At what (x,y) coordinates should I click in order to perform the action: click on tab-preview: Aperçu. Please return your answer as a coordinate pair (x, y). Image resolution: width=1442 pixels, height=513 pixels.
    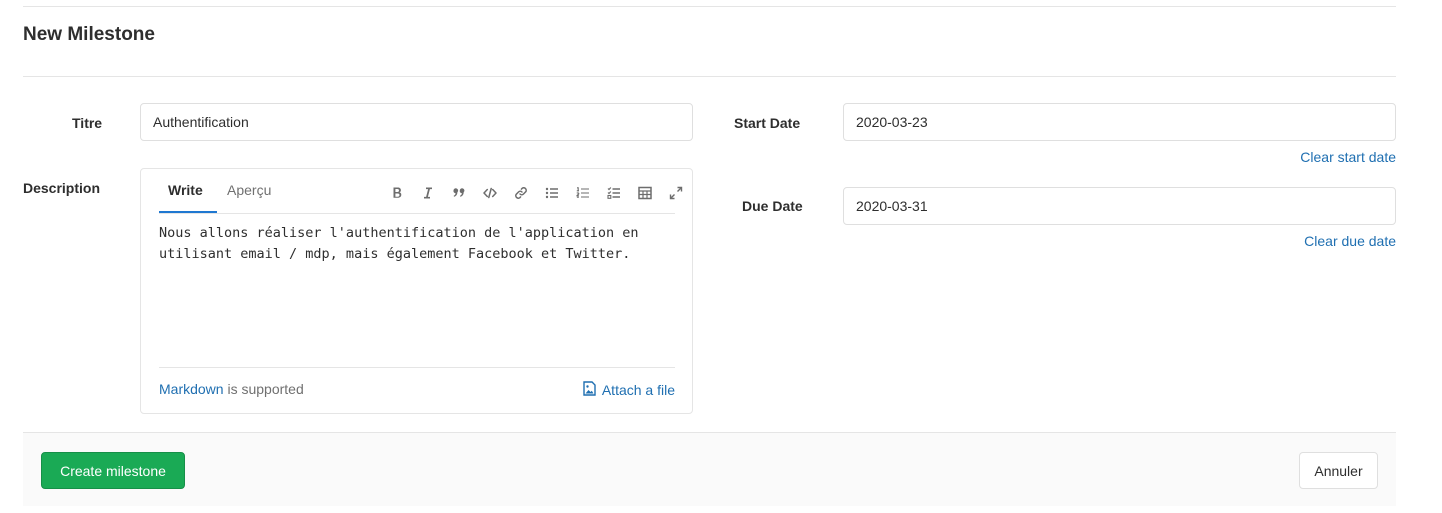
    Looking at the image, I should click on (249, 190).